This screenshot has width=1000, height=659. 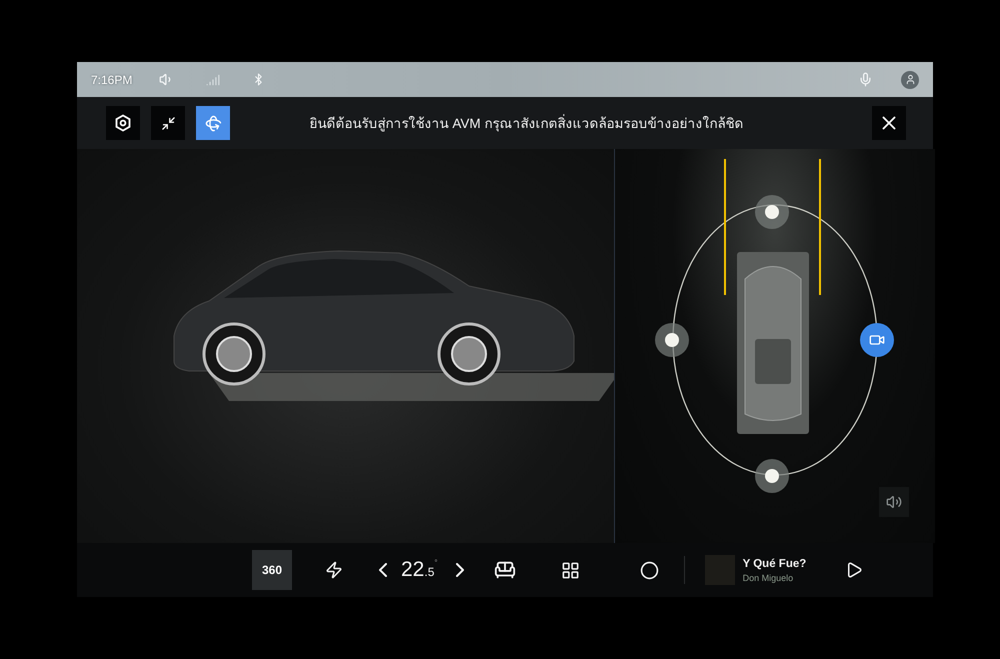 I want to click on bolt-button, so click(x=334, y=570).